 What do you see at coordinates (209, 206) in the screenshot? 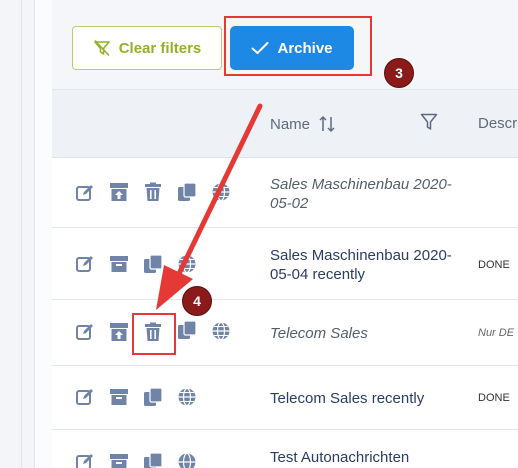
I see `annotation-arrow` at bounding box center [209, 206].